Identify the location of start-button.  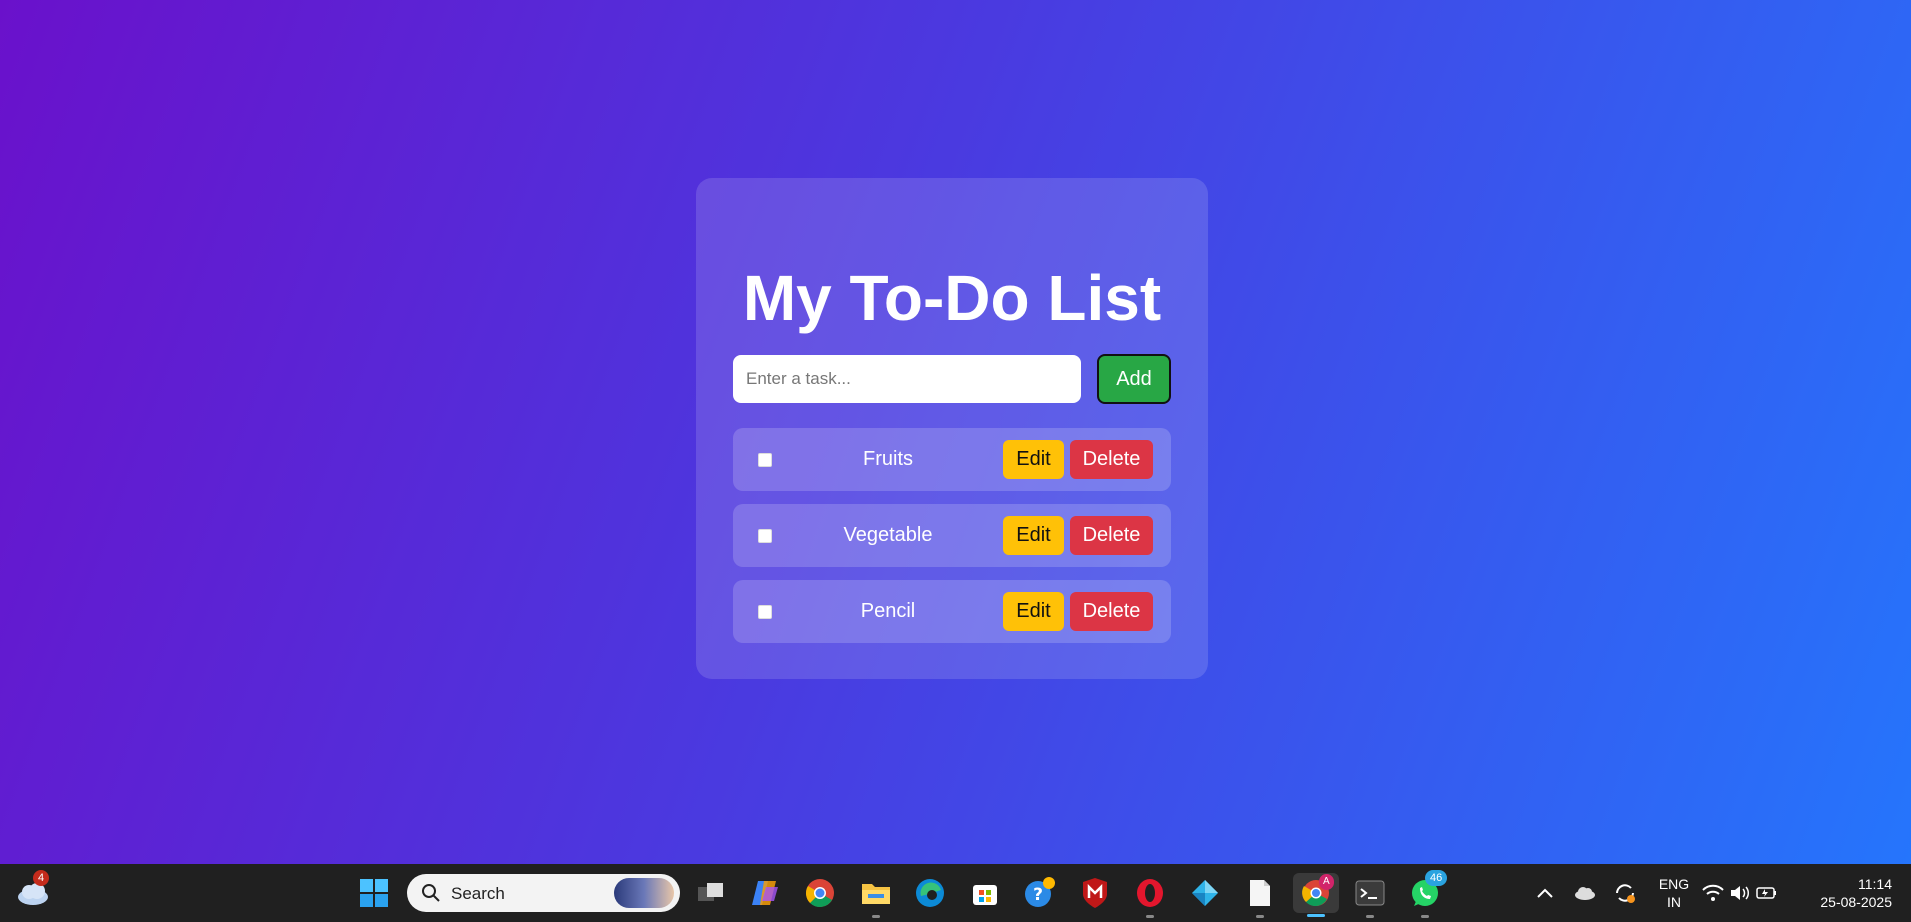
(374, 893).